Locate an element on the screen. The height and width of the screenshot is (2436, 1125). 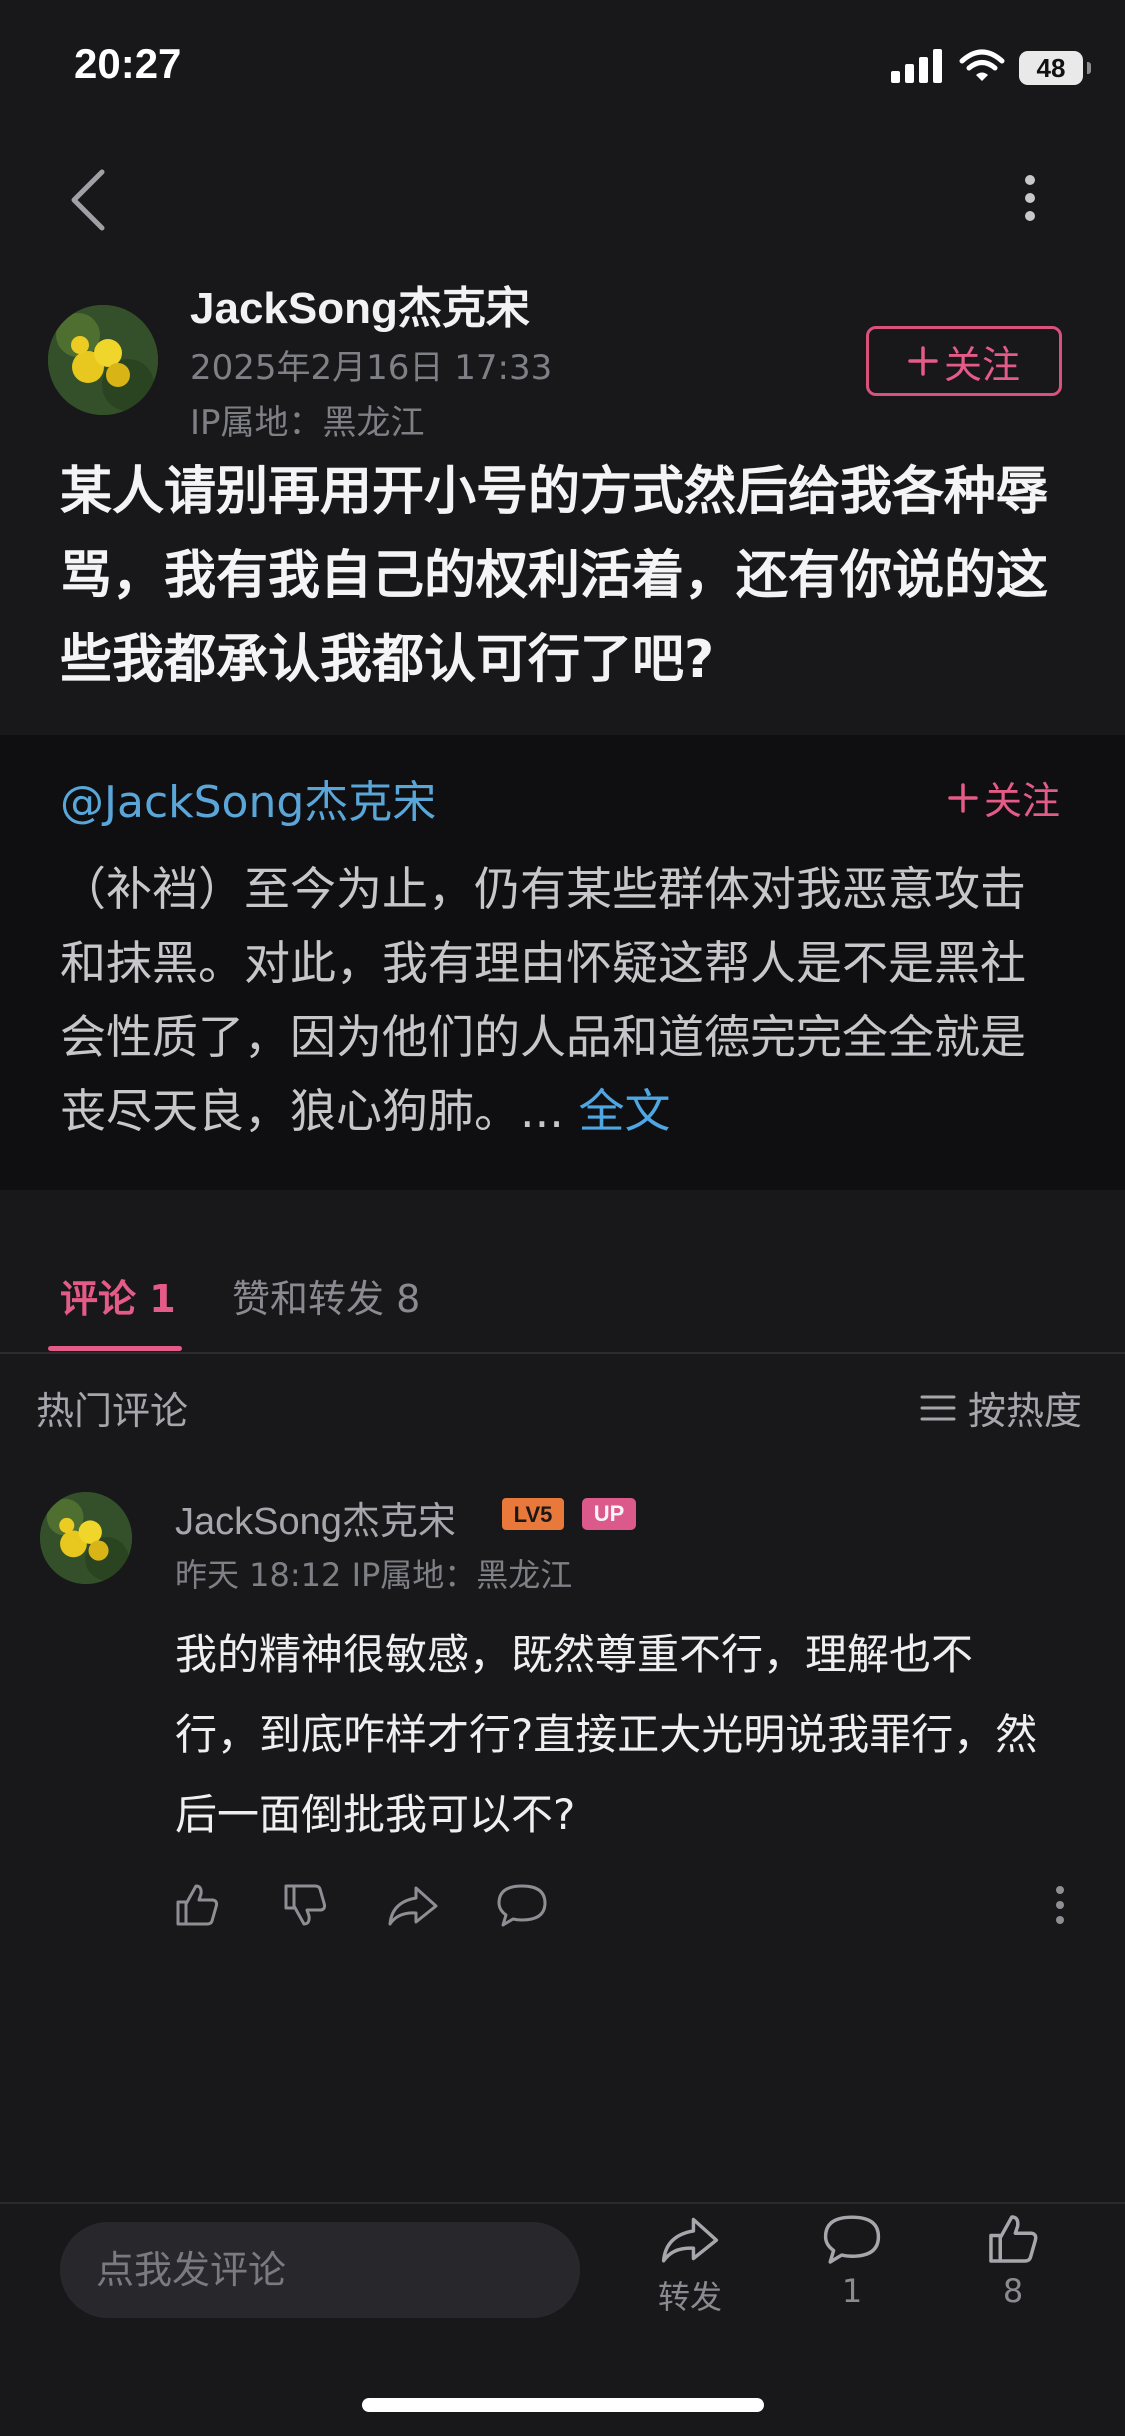
follow-button: 关注 is located at coordinates (964, 361).